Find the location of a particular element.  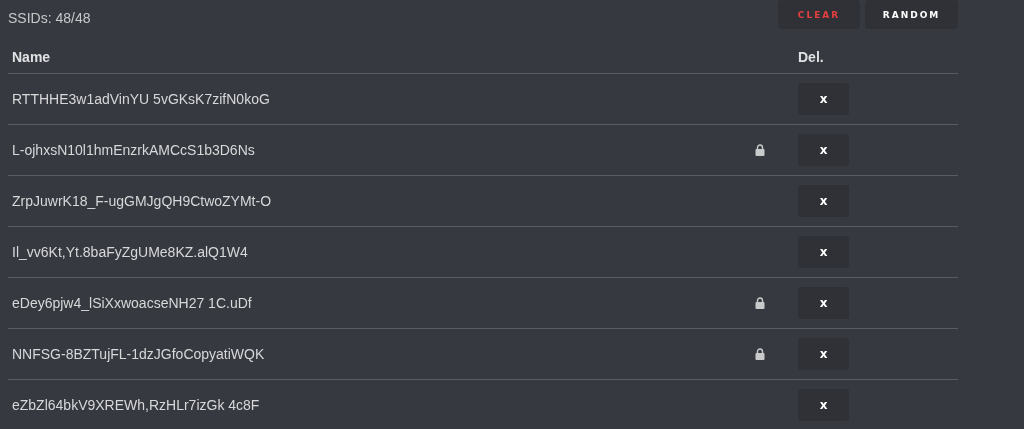

column-header: Name is located at coordinates (31, 56).